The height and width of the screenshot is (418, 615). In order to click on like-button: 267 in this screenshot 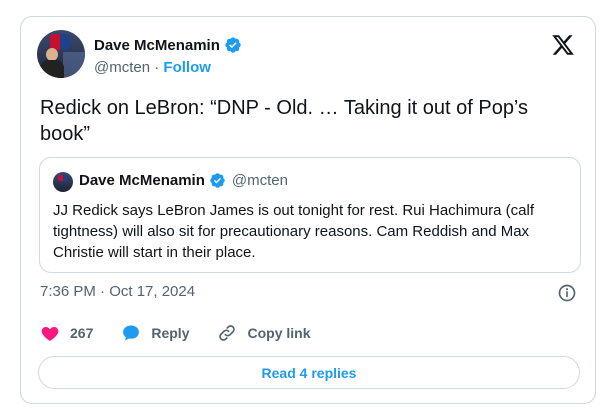, I will do `click(66, 333)`.